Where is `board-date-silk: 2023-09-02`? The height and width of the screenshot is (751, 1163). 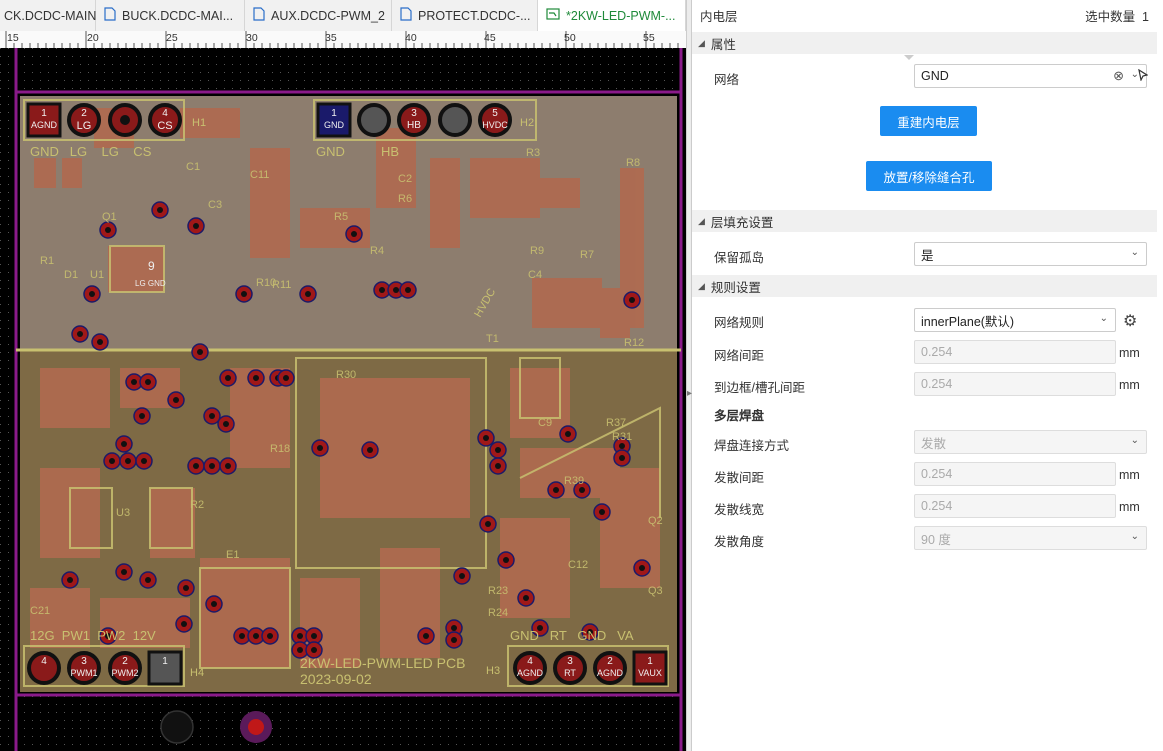 board-date-silk: 2023-09-02 is located at coordinates (336, 679).